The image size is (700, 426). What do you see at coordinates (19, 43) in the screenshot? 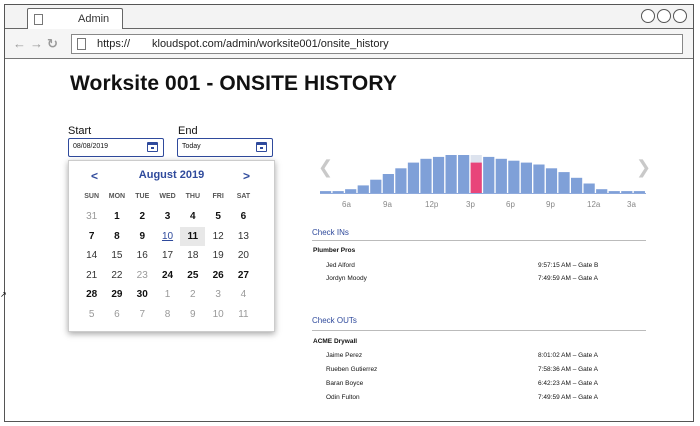
I see `back-icon: ←` at bounding box center [19, 43].